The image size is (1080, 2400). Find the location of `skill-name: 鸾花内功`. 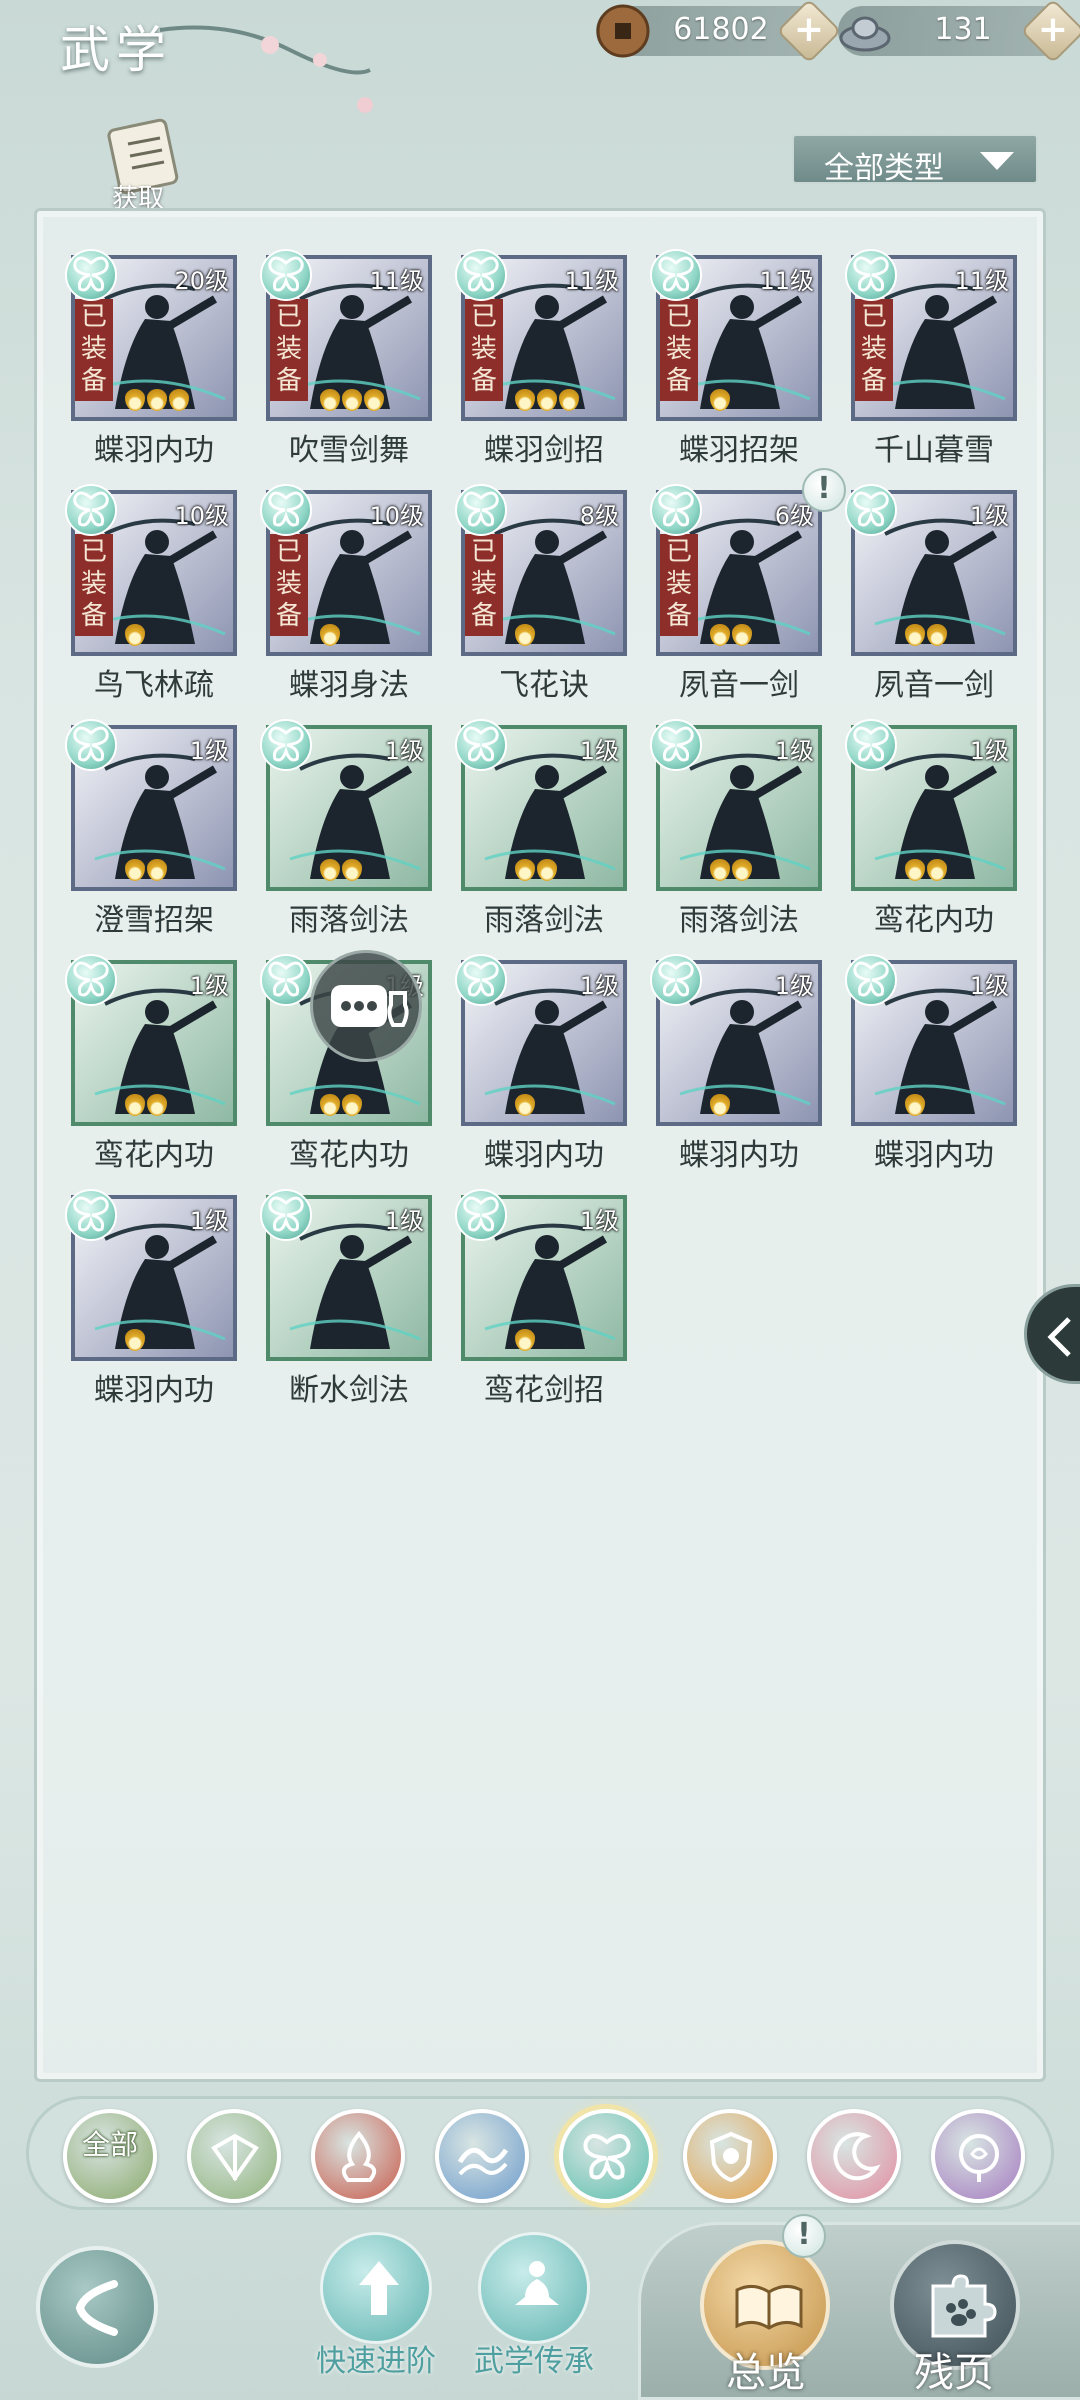

skill-name: 鸾花内功 is located at coordinates (349, 1155).